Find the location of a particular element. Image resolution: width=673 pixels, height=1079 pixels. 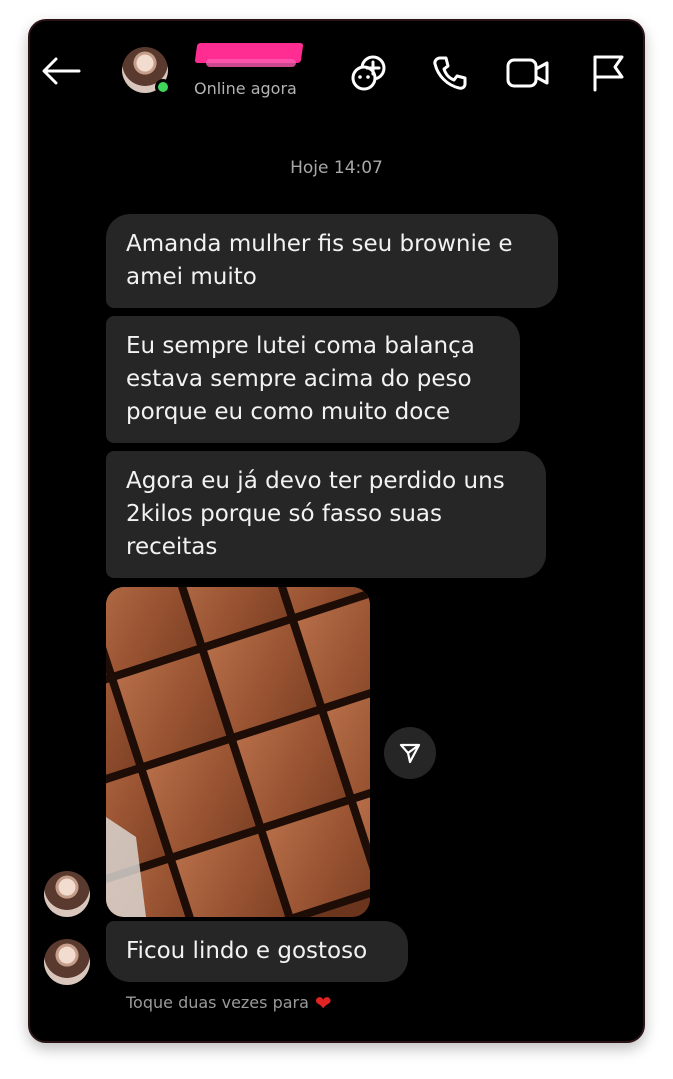

video-icon is located at coordinates (528, 73).